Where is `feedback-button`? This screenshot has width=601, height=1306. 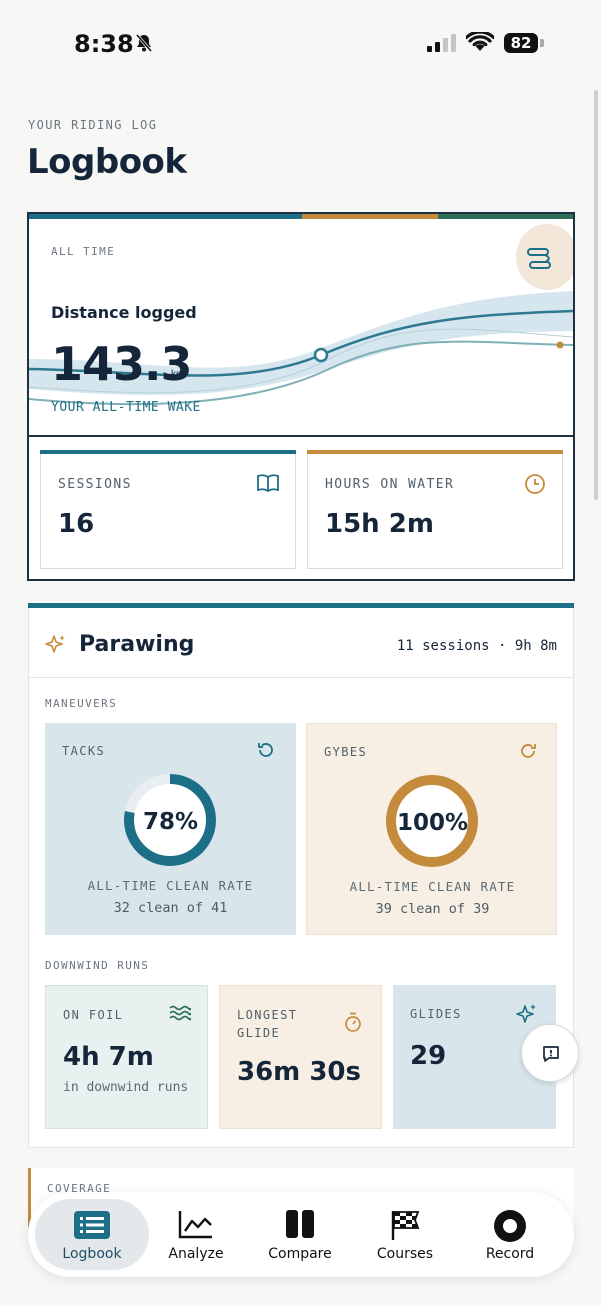 feedback-button is located at coordinates (550, 1053).